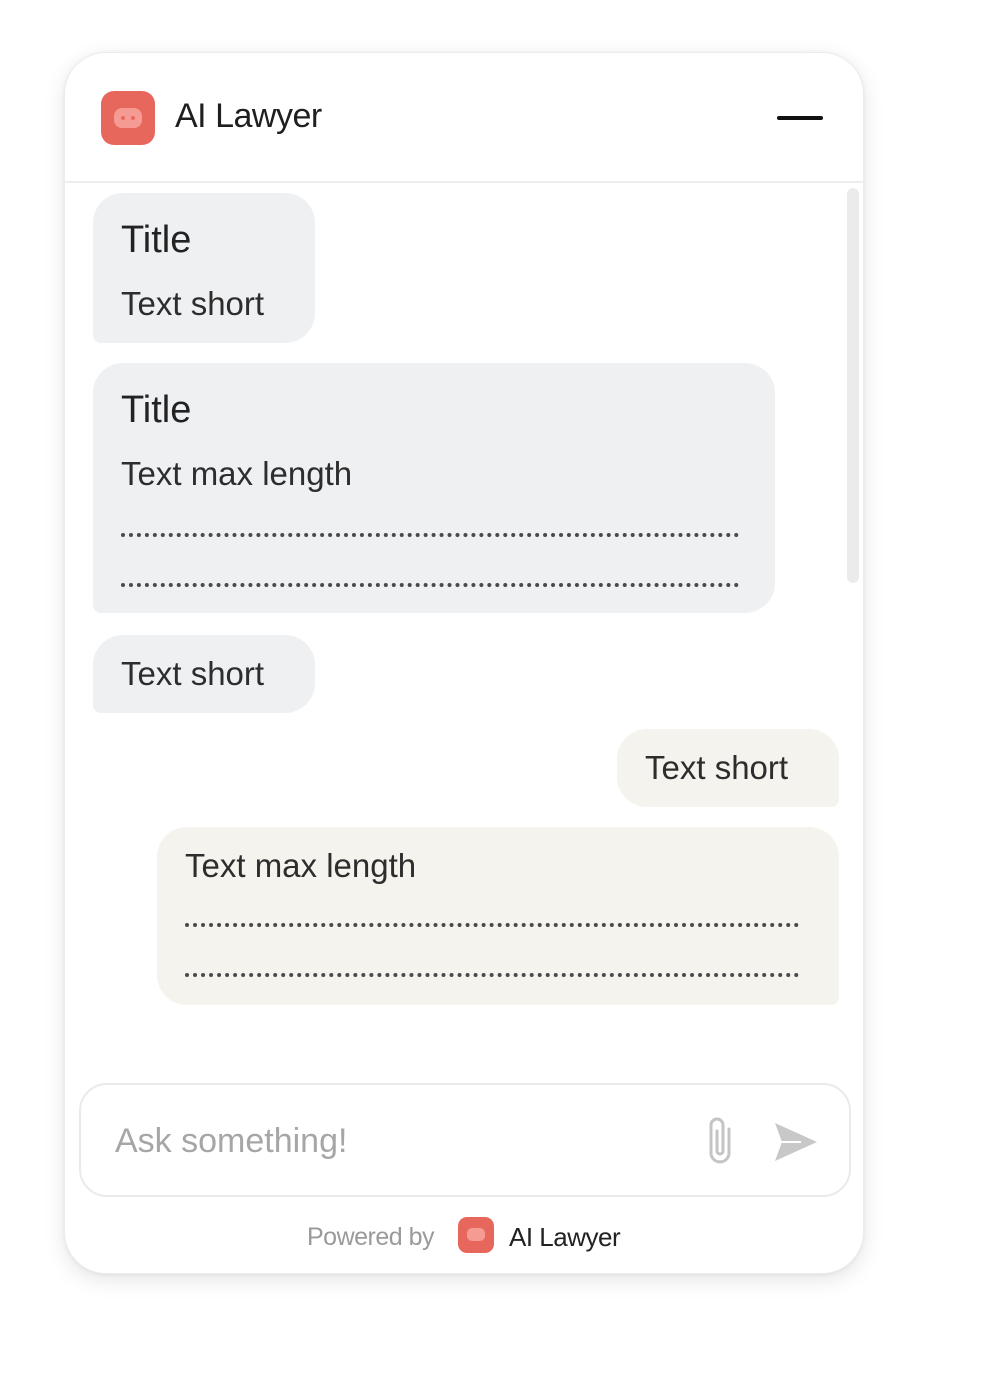 The image size is (1000, 1394). I want to click on minimize-button, so click(800, 119).